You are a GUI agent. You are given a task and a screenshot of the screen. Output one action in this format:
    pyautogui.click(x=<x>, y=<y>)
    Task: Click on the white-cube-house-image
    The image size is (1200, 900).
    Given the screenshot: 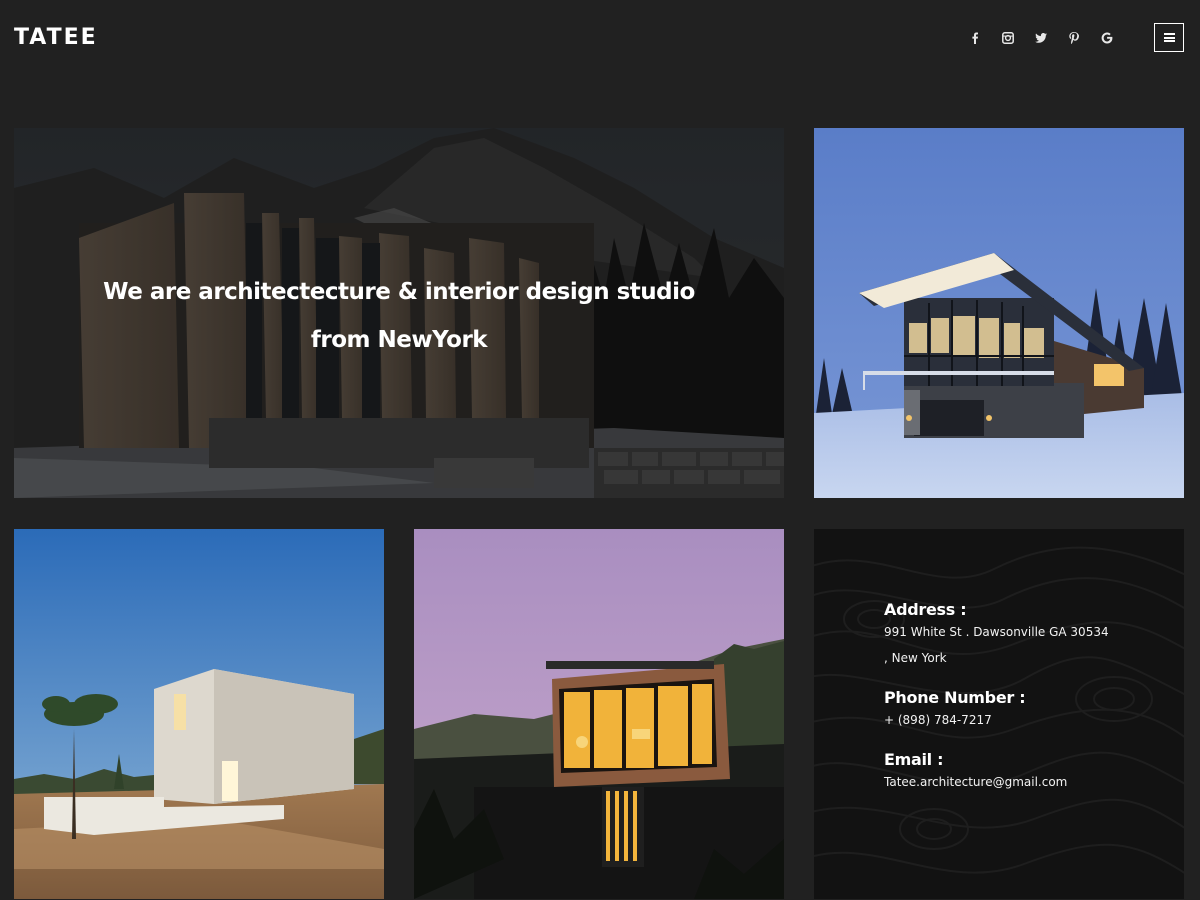 What is the action you would take?
    pyautogui.click(x=199, y=714)
    